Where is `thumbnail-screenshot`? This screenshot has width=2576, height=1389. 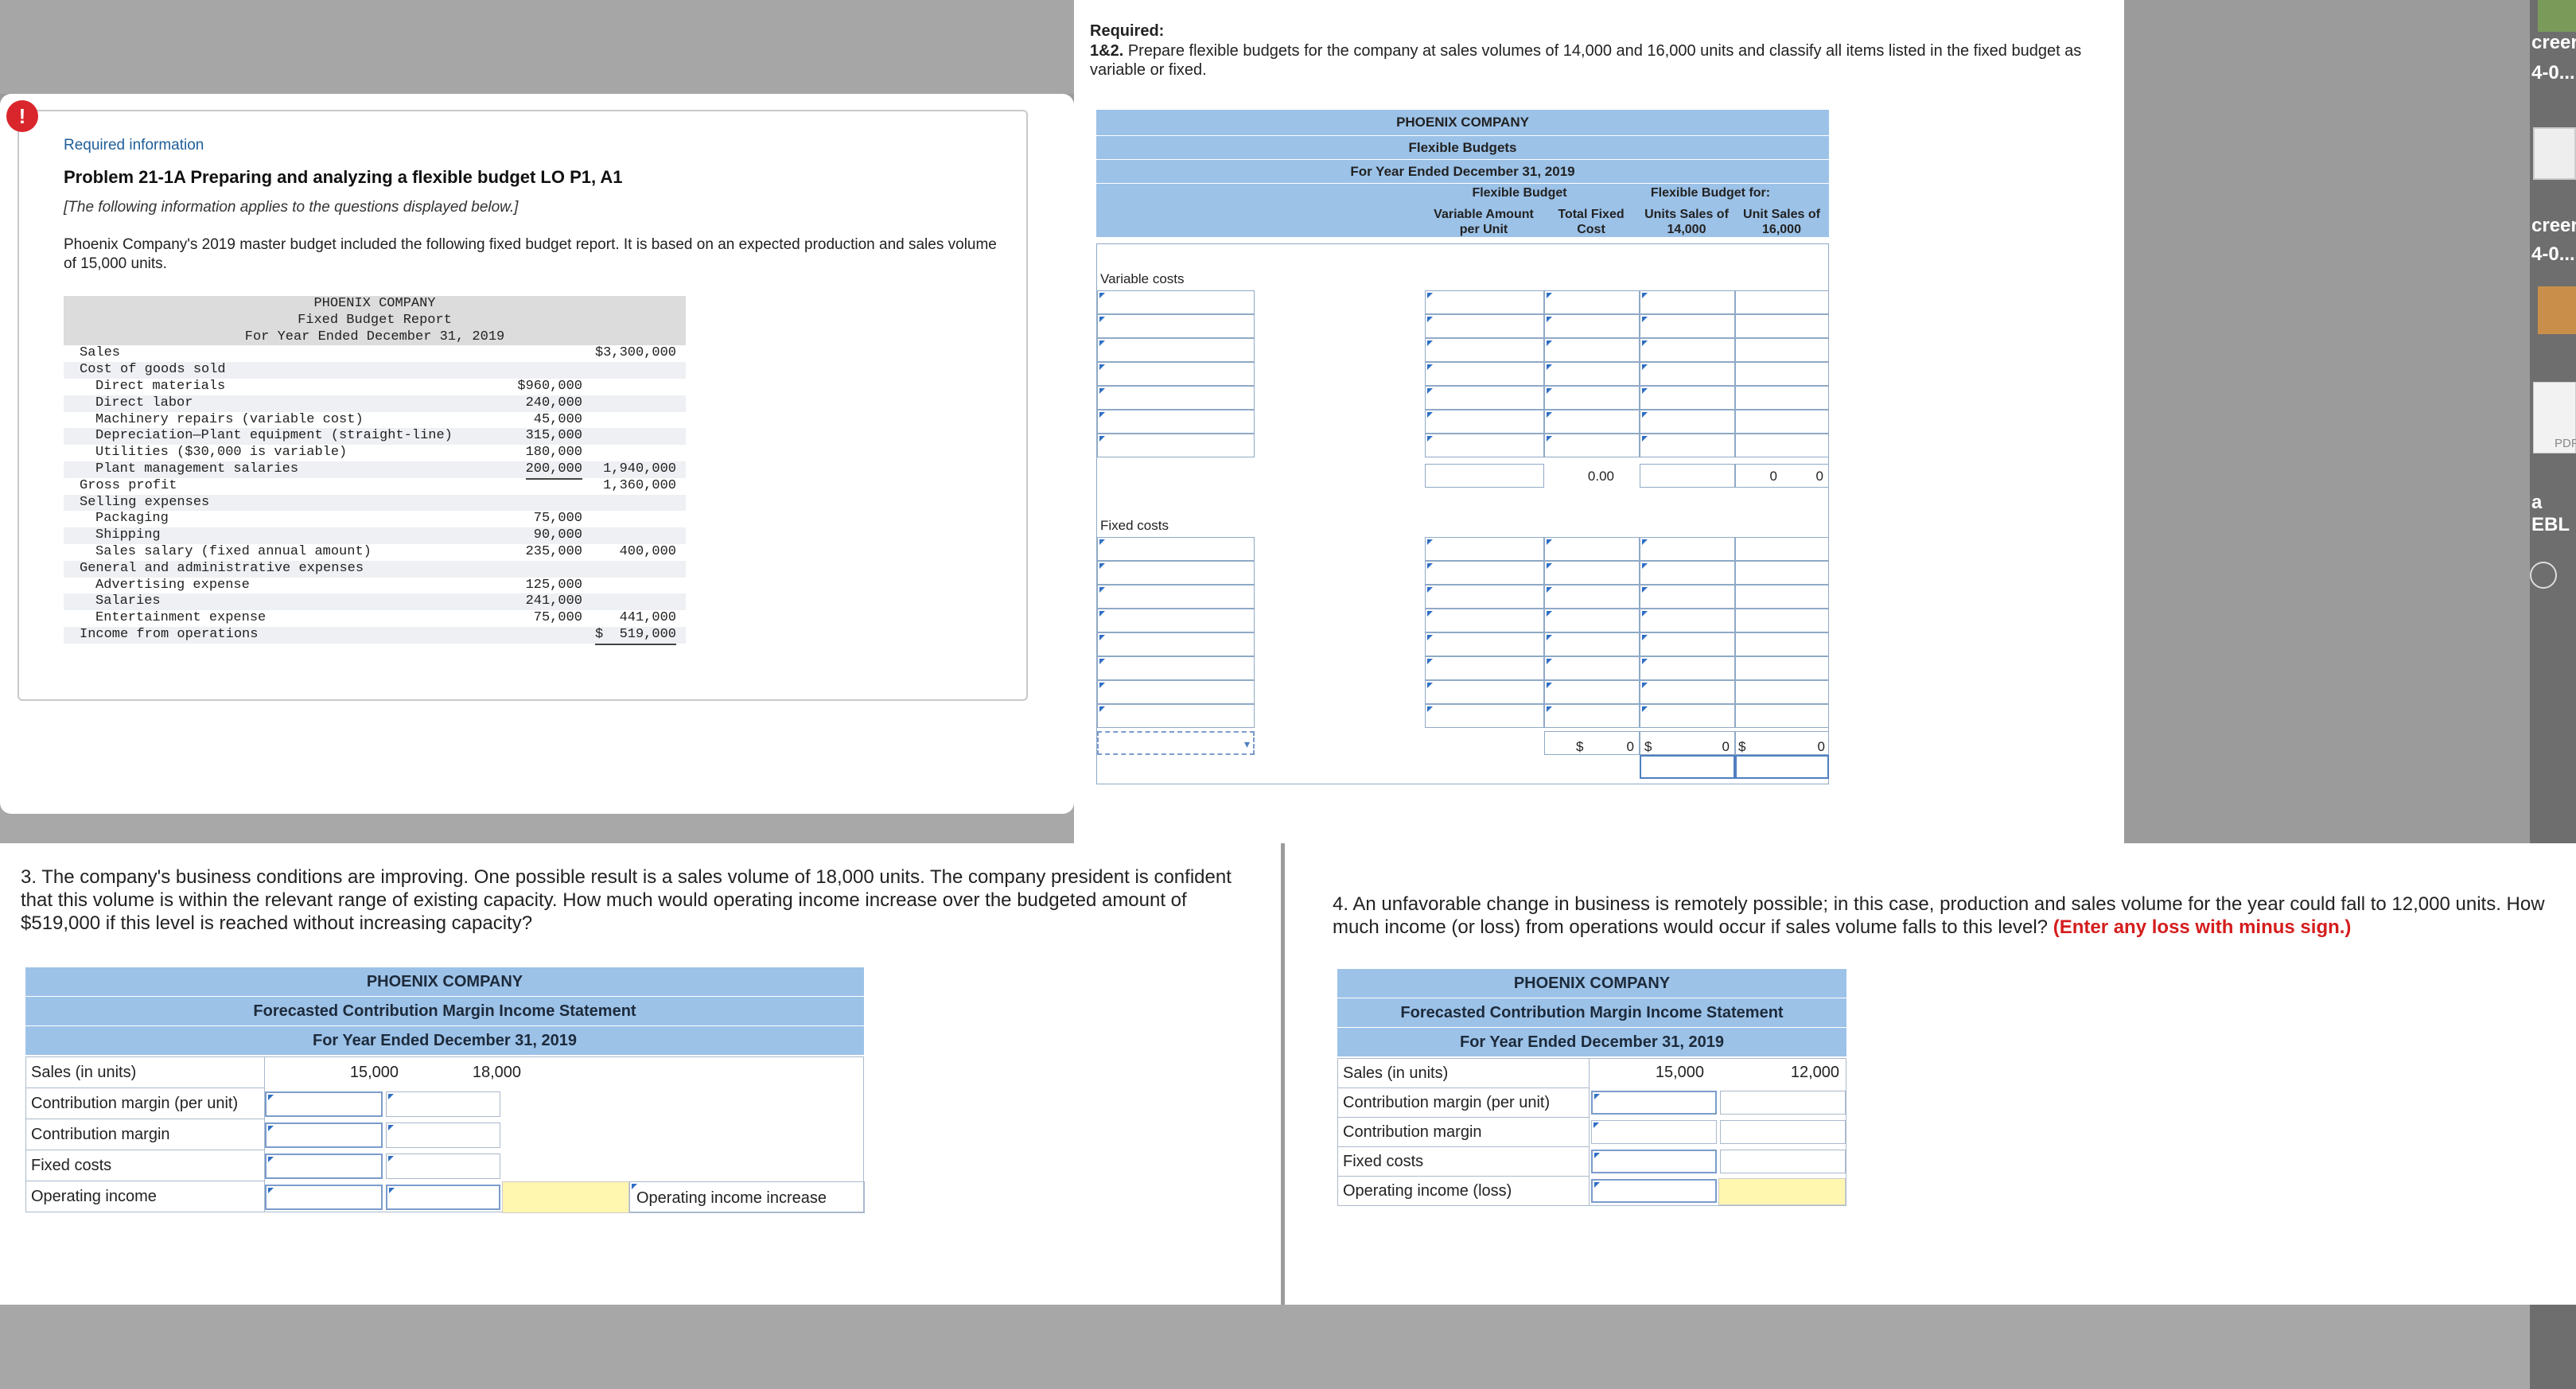
thumbnail-screenshot is located at coordinates (2555, 153).